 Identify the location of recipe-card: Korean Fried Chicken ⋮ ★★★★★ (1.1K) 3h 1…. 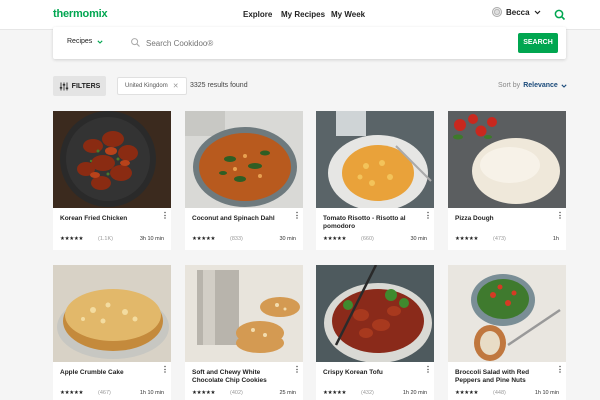
(112, 180).